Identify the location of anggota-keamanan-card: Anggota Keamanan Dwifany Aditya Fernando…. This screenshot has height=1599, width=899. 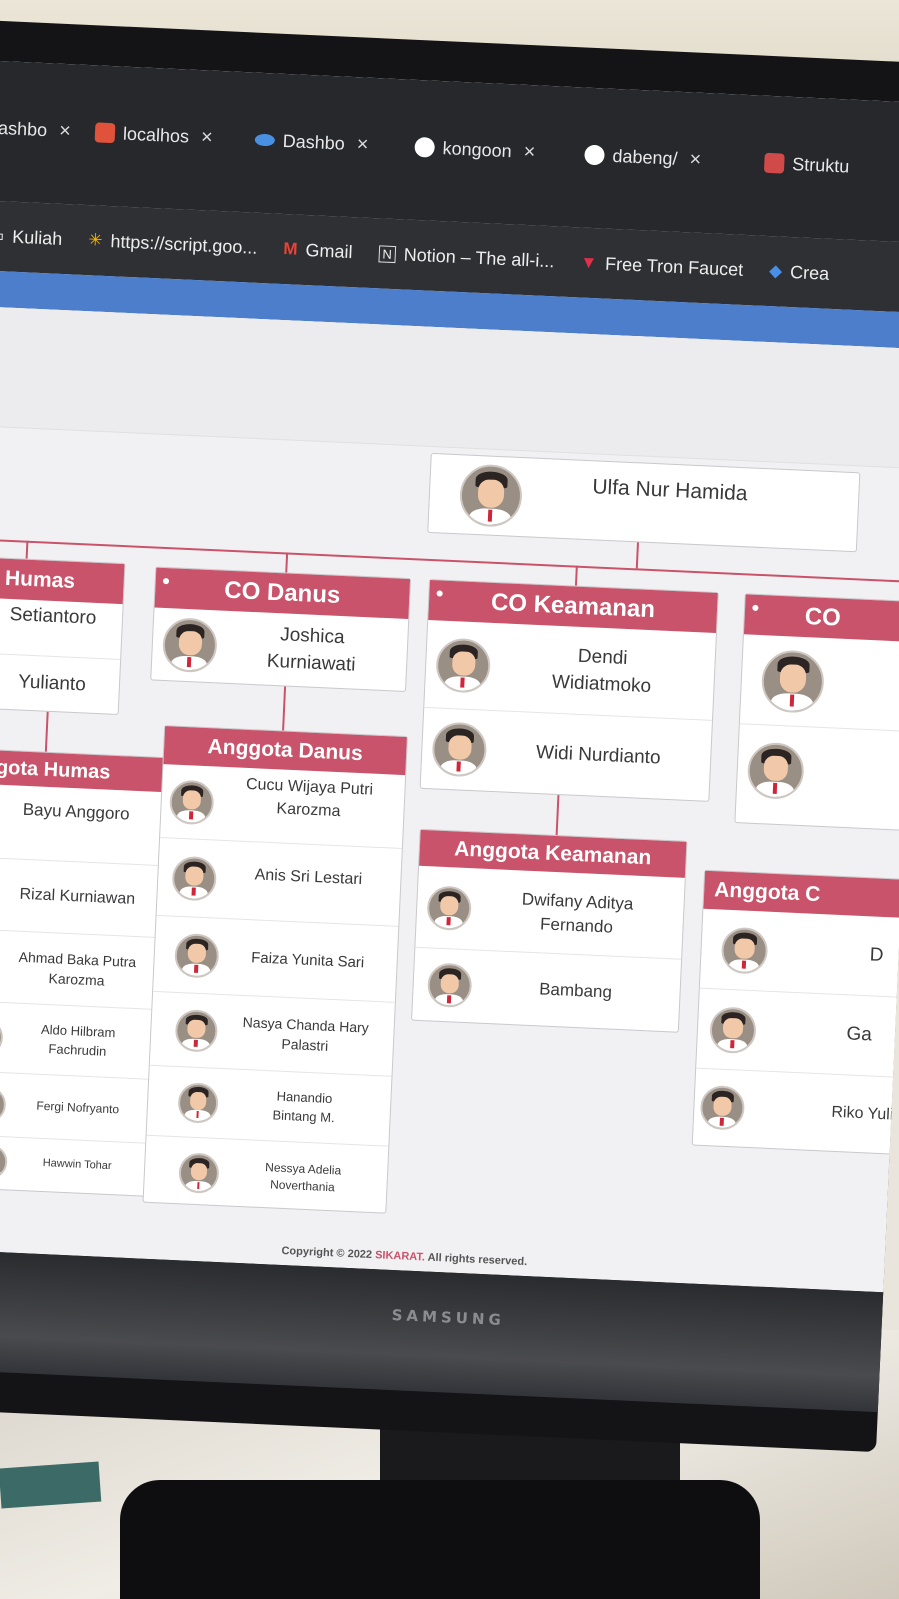
(549, 930).